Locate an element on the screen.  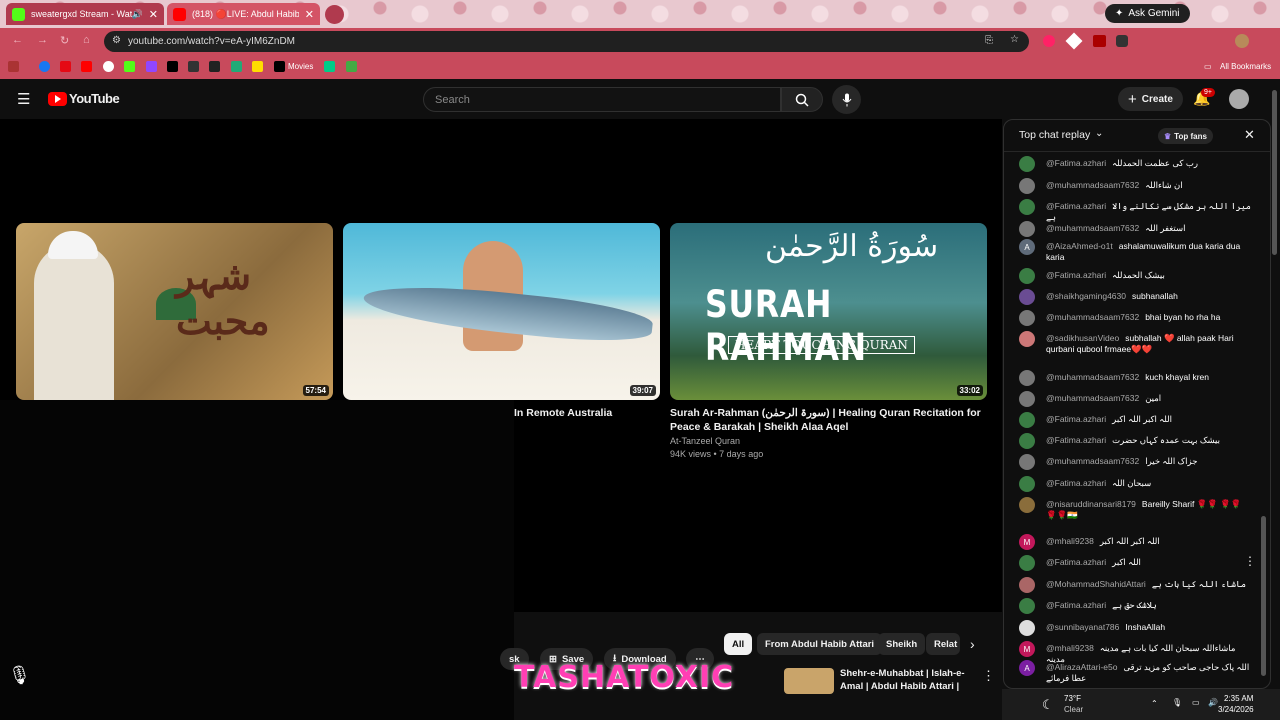
upnext-title: Shehr-e-Muhabbat | Islah-e- is located at coordinates (902, 674).